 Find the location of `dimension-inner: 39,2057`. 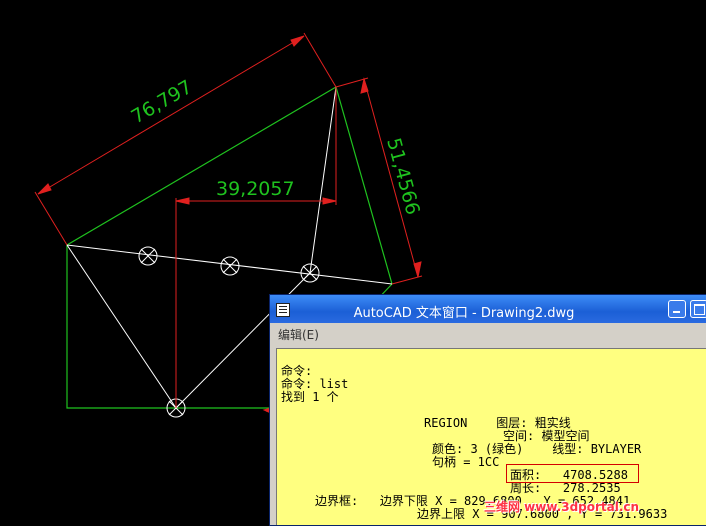

dimension-inner: 39,2057 is located at coordinates (255, 189).